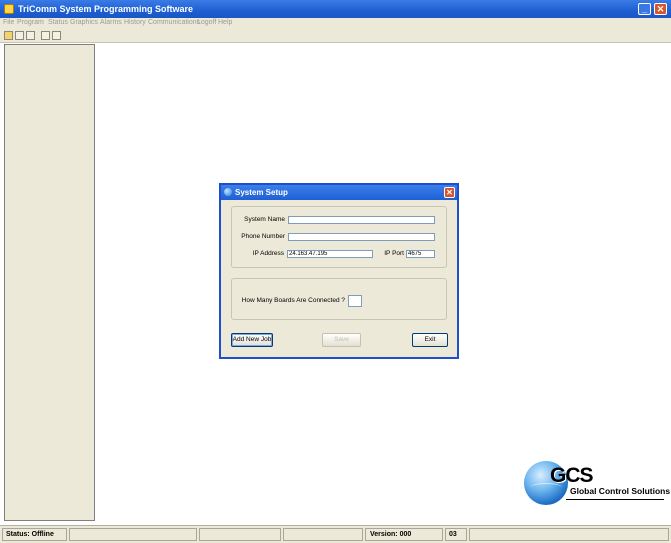  What do you see at coordinates (572, 475) in the screenshot?
I see `logo-gcs-text: GCS` at bounding box center [572, 475].